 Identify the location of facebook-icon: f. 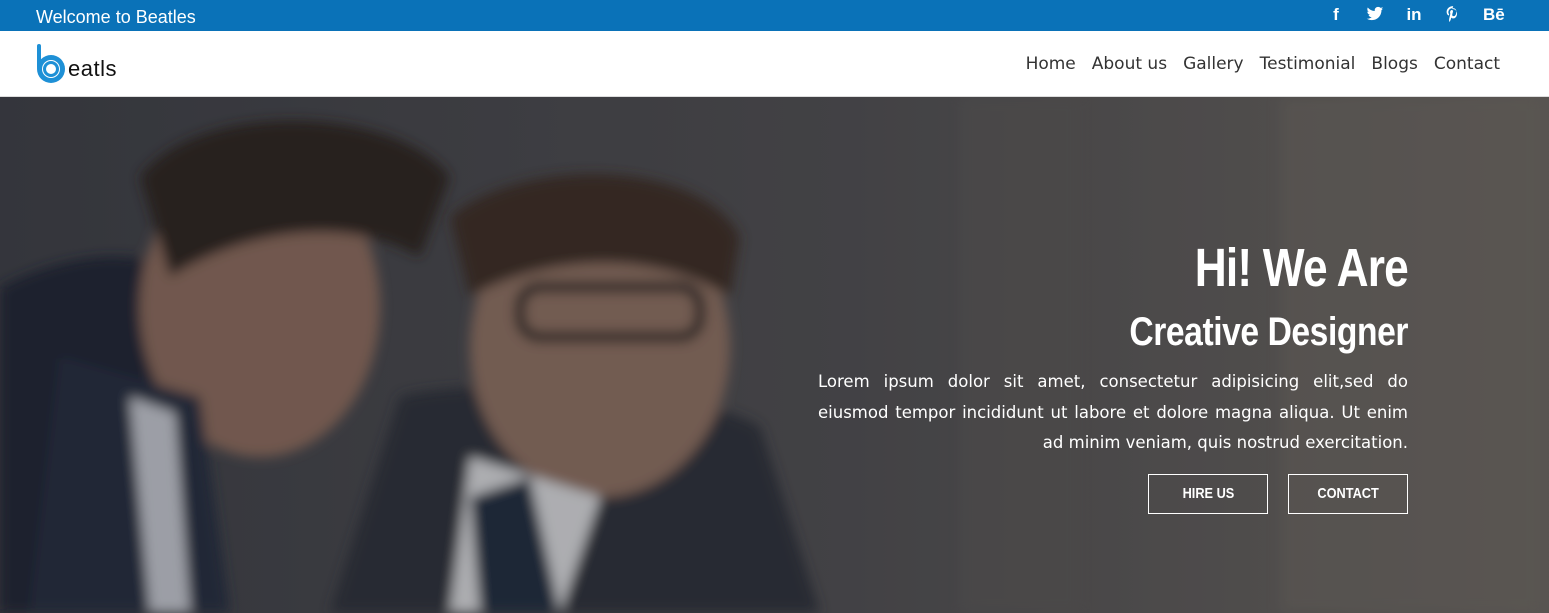
(1336, 15).